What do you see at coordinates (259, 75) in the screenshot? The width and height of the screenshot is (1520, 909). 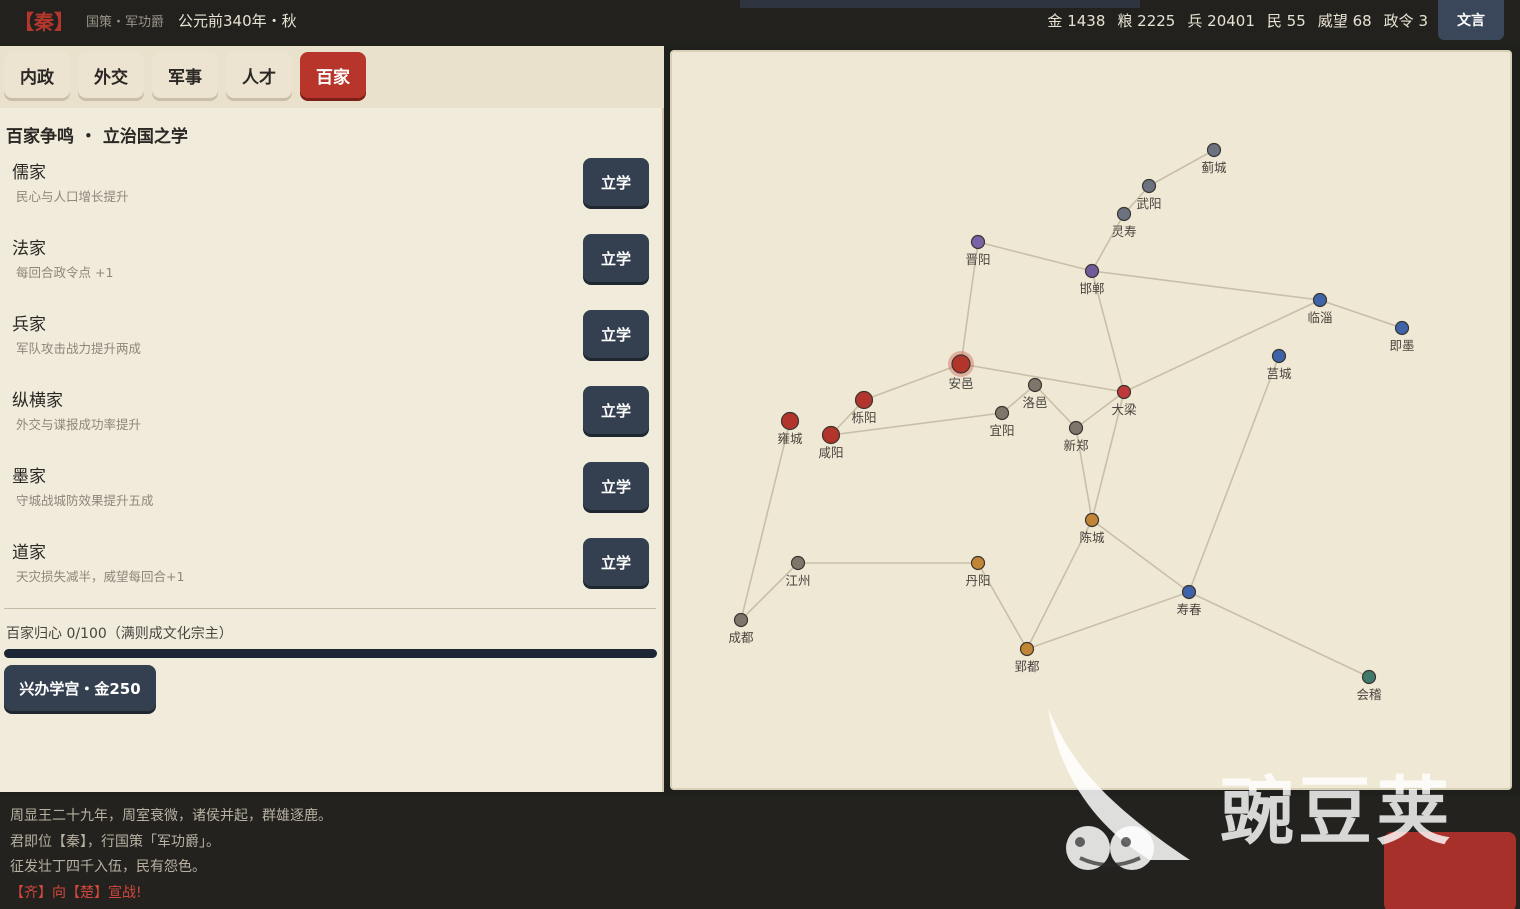 I see `tab-talent: 人才` at bounding box center [259, 75].